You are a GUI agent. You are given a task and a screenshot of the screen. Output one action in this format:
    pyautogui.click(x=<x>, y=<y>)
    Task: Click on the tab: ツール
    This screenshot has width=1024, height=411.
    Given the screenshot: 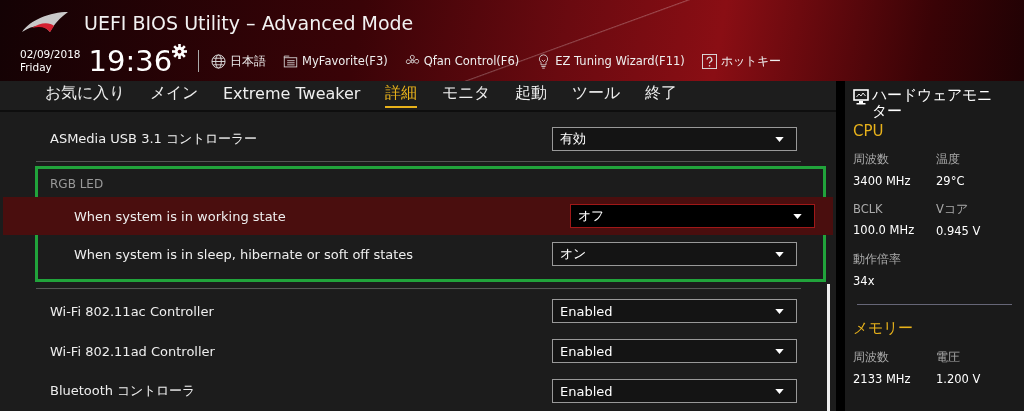 What is the action you would take?
    pyautogui.click(x=596, y=95)
    